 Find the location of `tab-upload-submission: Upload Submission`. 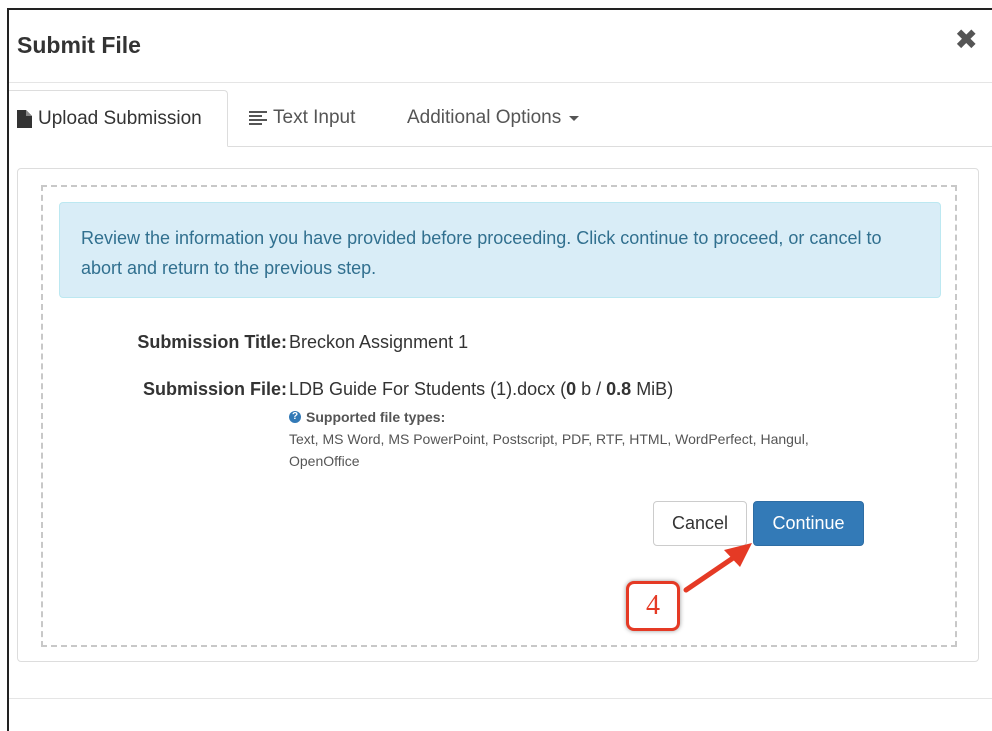

tab-upload-submission: Upload Submission is located at coordinates (118, 118).